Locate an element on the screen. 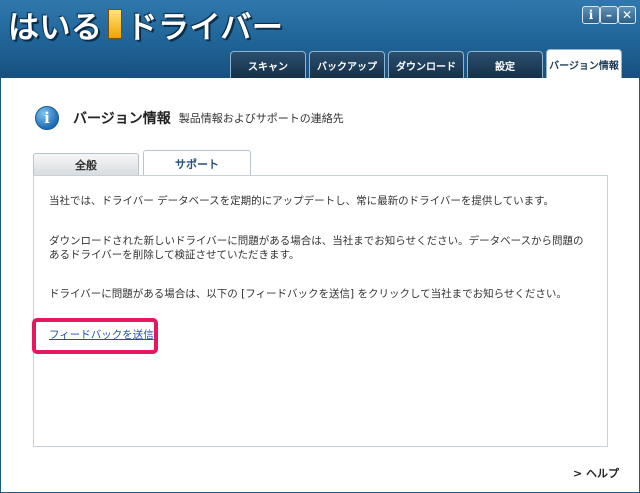 This screenshot has height=493, width=640. page-title: バージョン情報 is located at coordinates (122, 119).